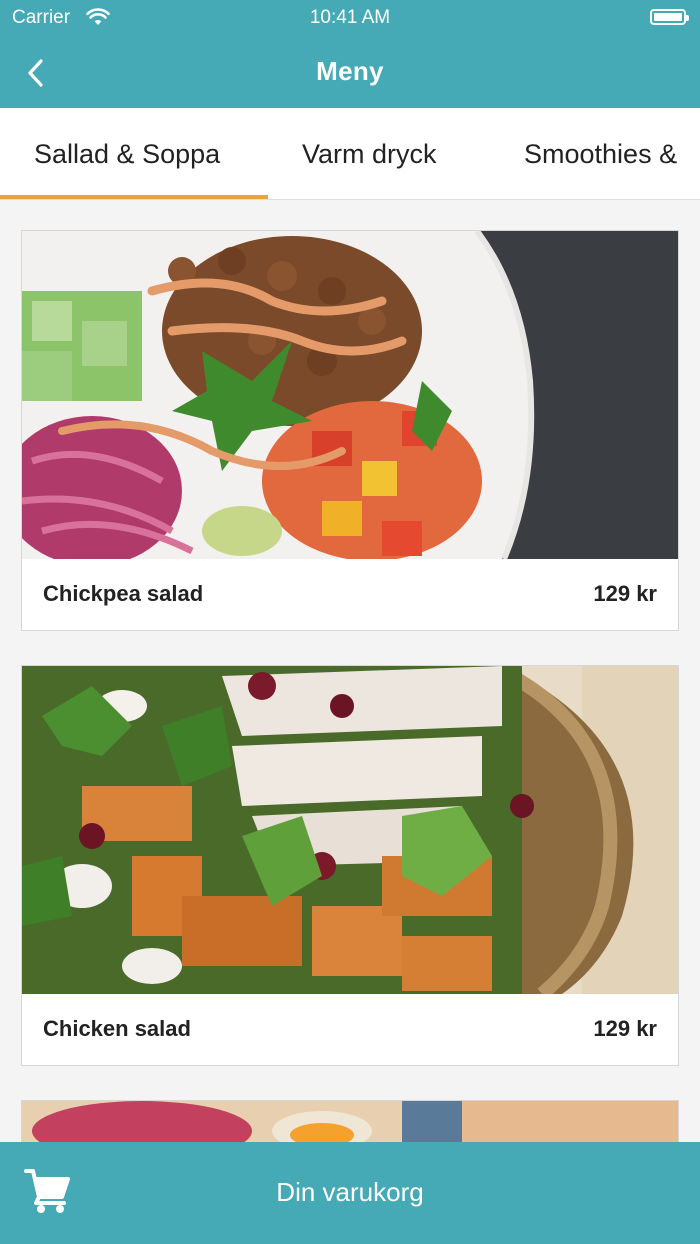 The width and height of the screenshot is (700, 1244). What do you see at coordinates (127, 153) in the screenshot?
I see `tab-sallad-soppa: Sallad & Soppa` at bounding box center [127, 153].